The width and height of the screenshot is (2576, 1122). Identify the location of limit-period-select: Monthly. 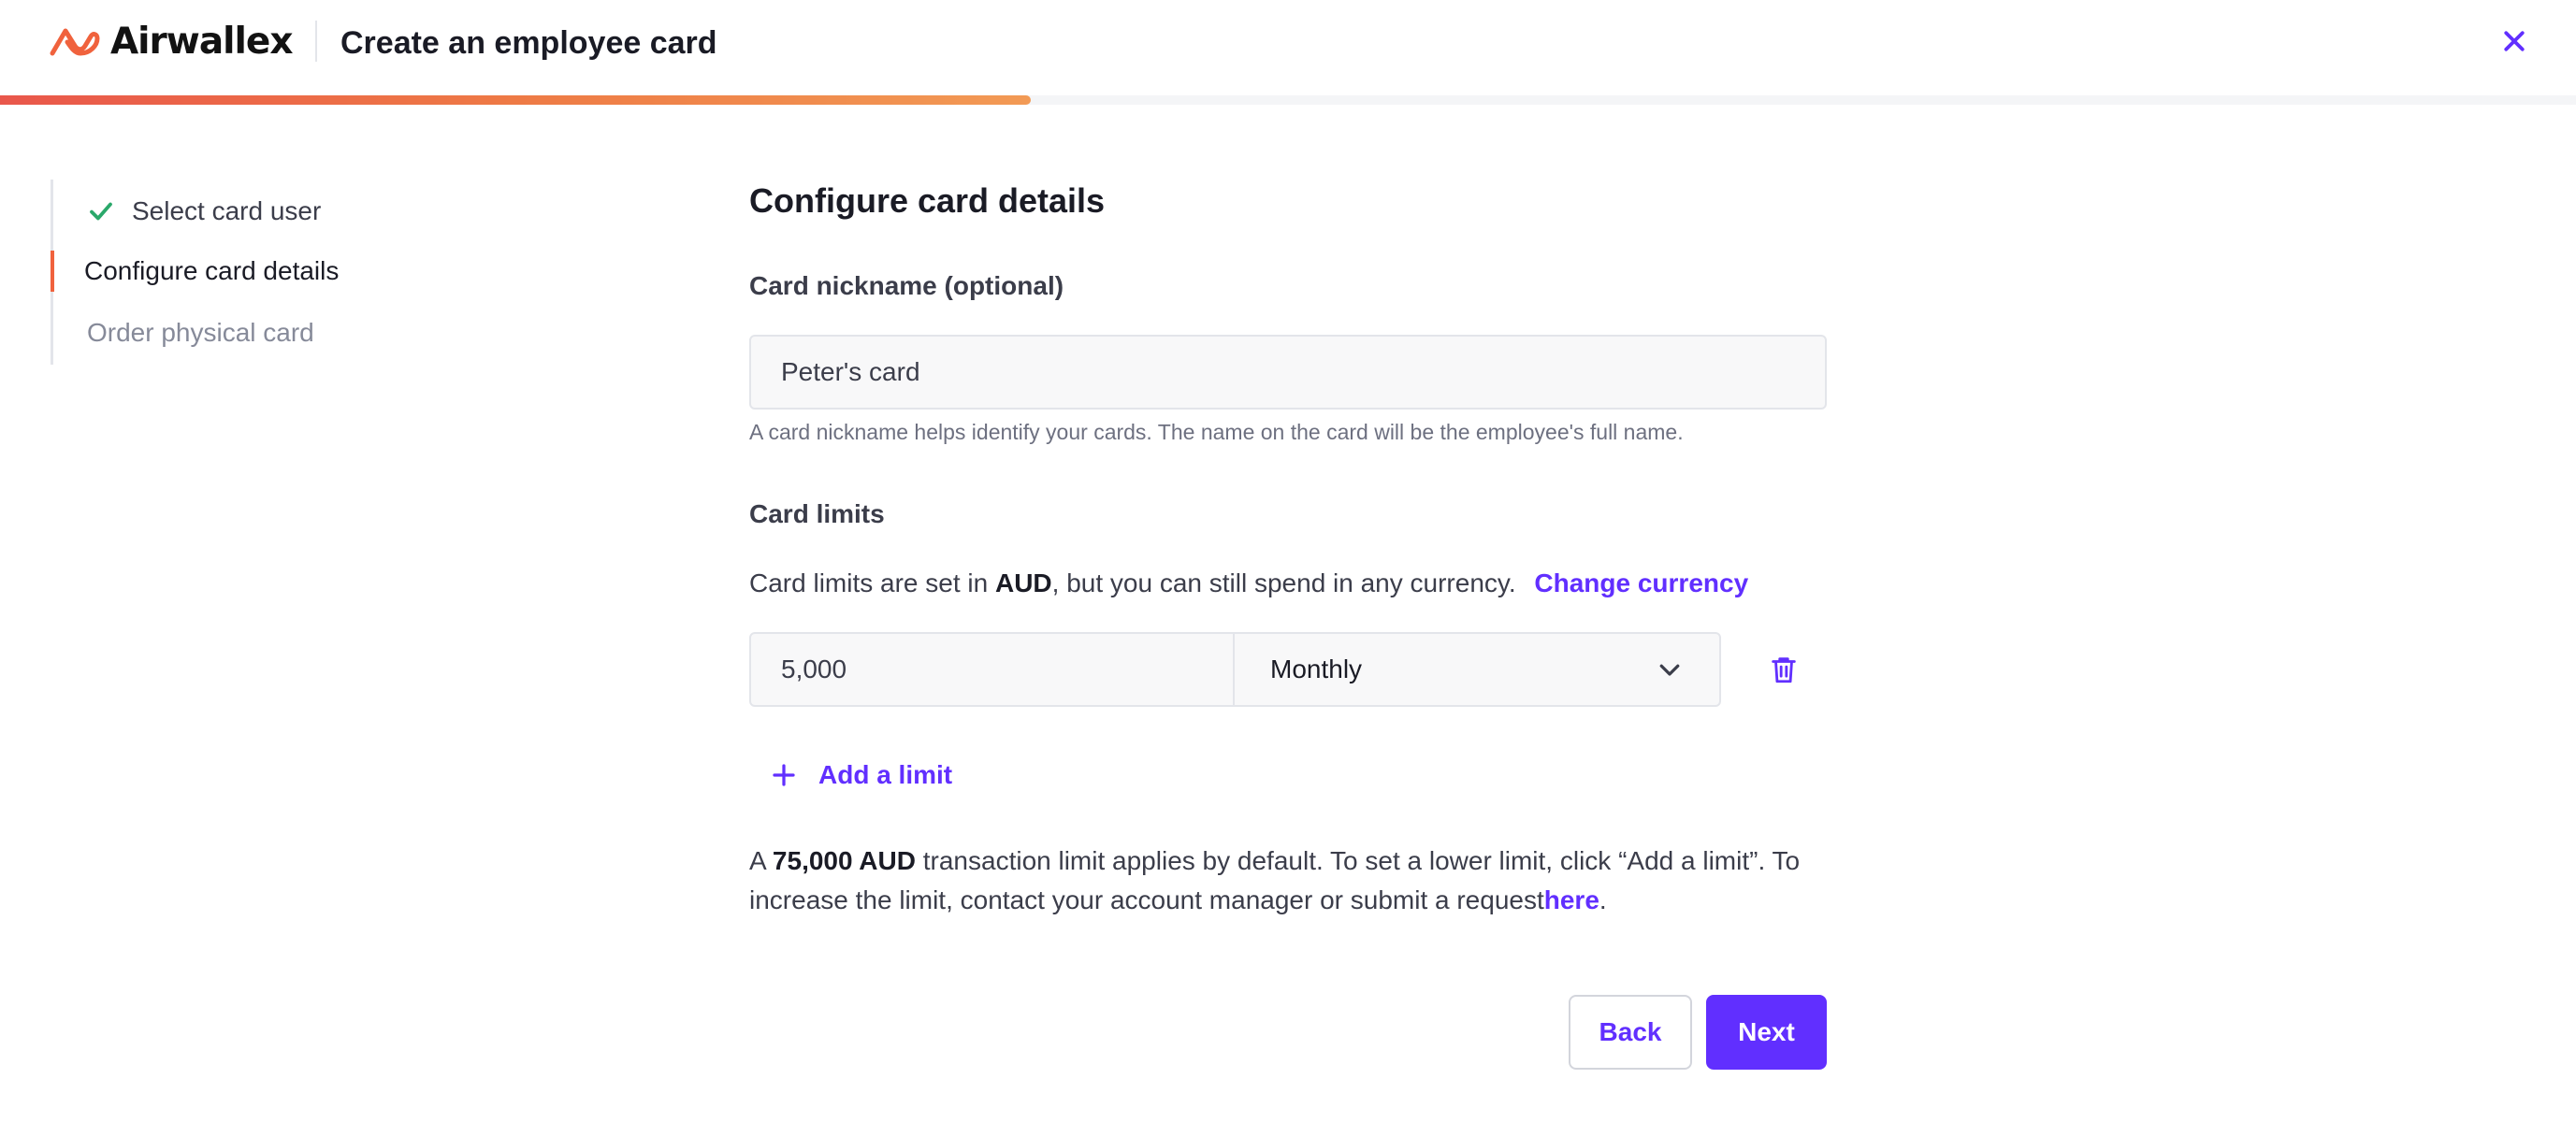
(1477, 670).